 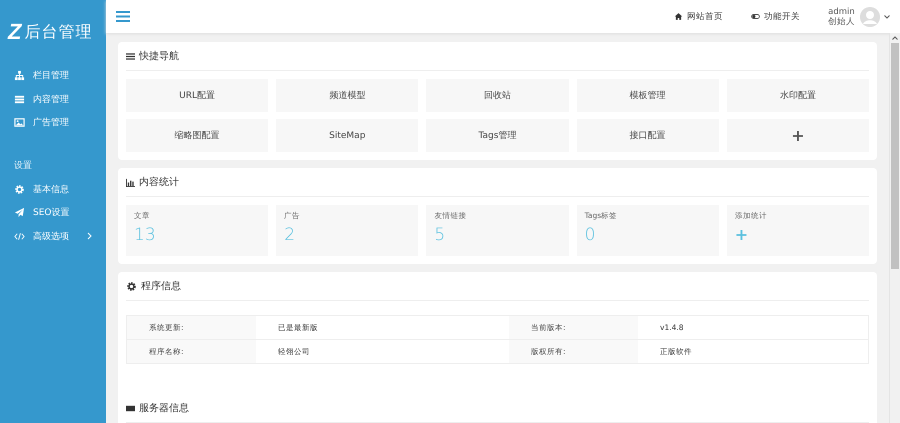 I want to click on shortcut-button: 水印配置, so click(x=797, y=95).